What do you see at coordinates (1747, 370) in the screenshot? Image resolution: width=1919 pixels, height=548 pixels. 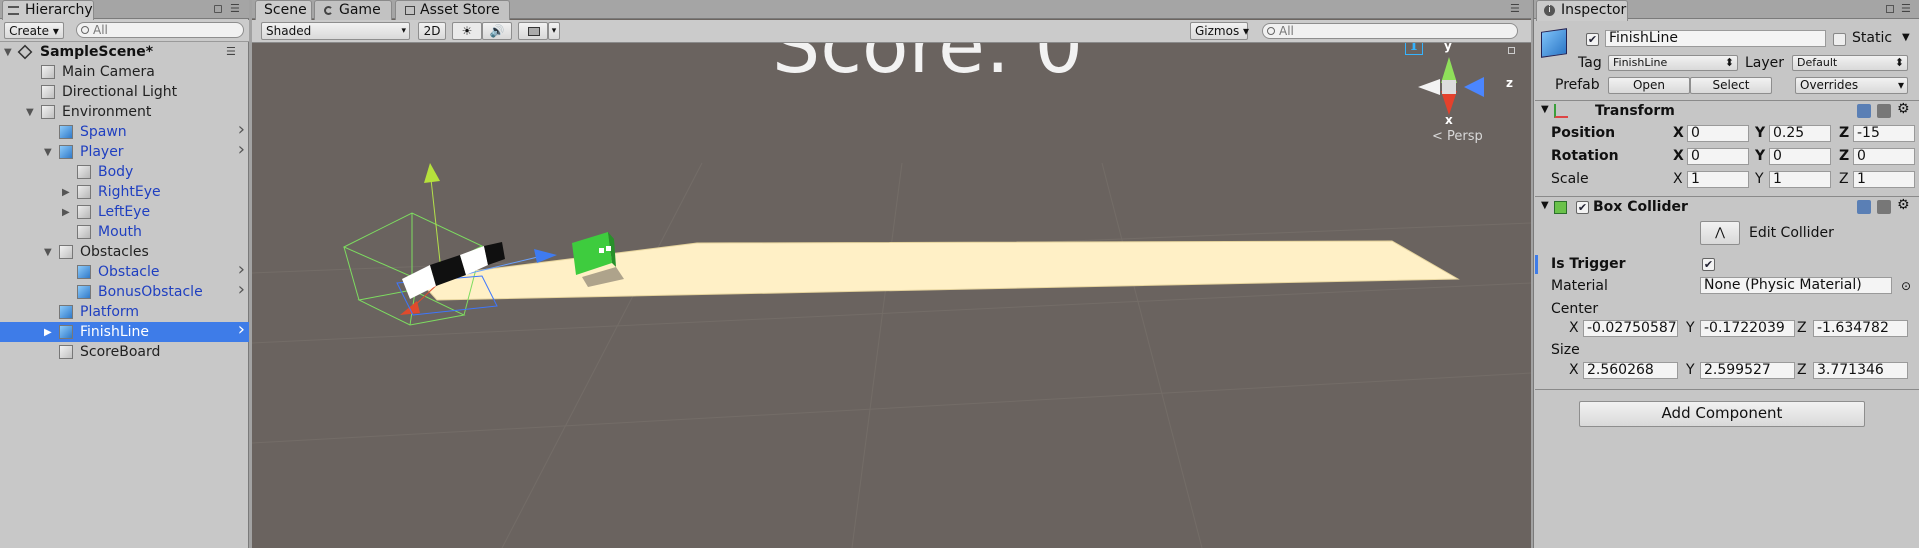 I see `size-y-field: 2.599527` at bounding box center [1747, 370].